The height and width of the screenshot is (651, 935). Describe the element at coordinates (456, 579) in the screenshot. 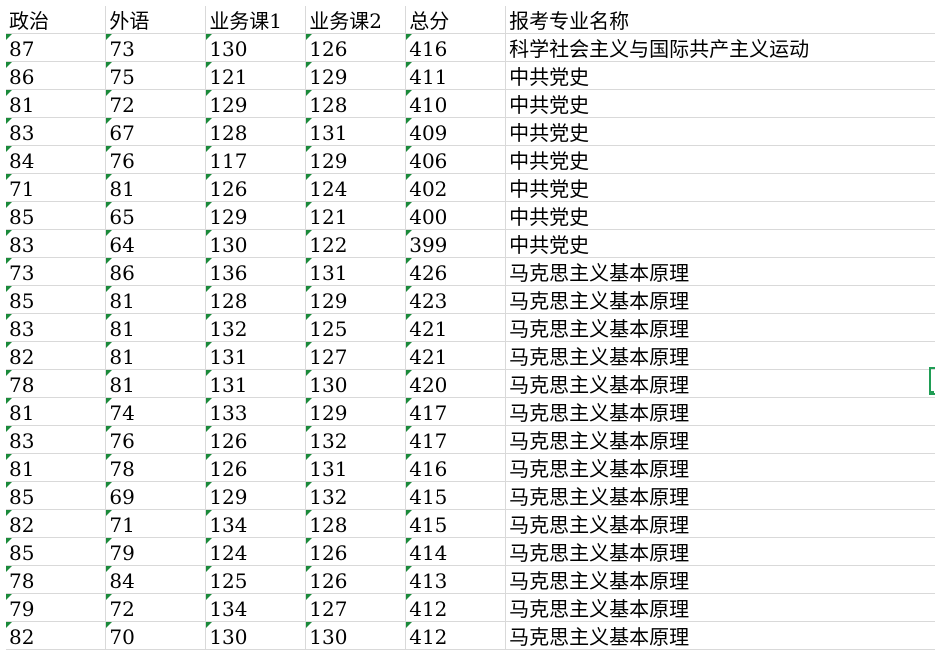

I see `cell-total-score: 413` at that location.